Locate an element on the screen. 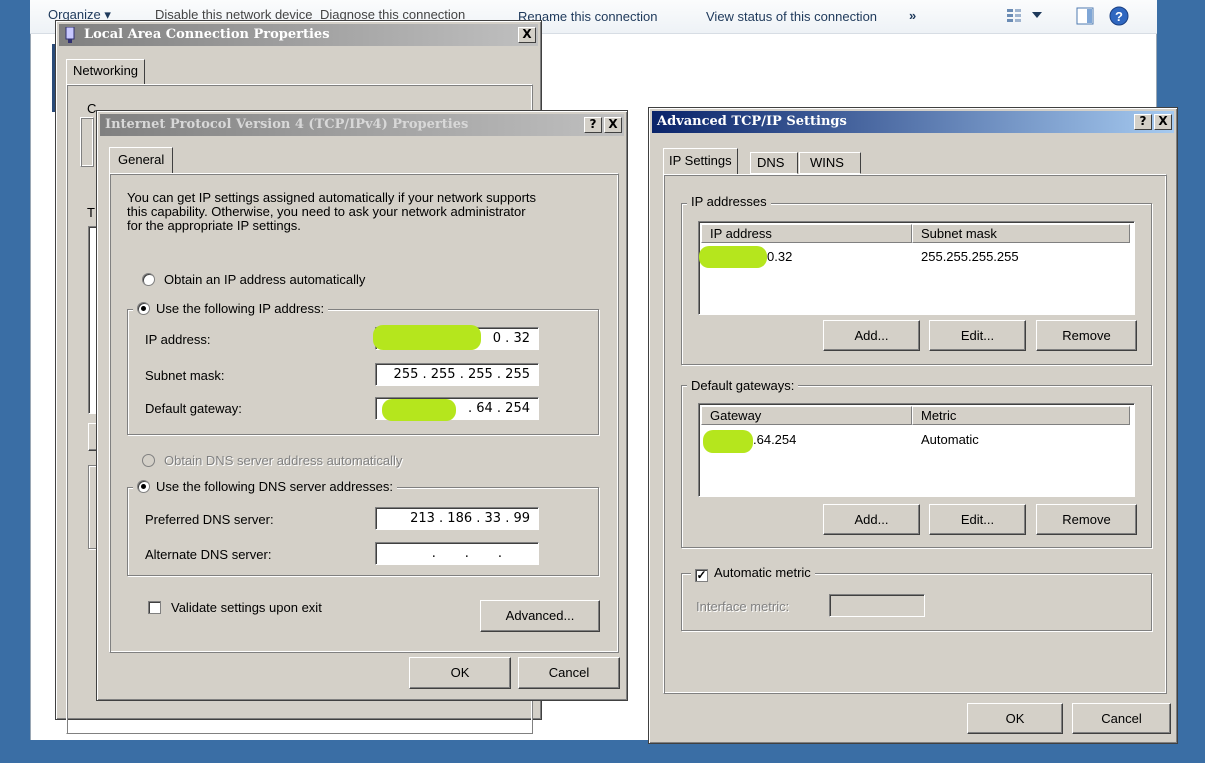 This screenshot has height=763, width=1205. subnet-mask-column-header: Subnet mask is located at coordinates (1021, 233).